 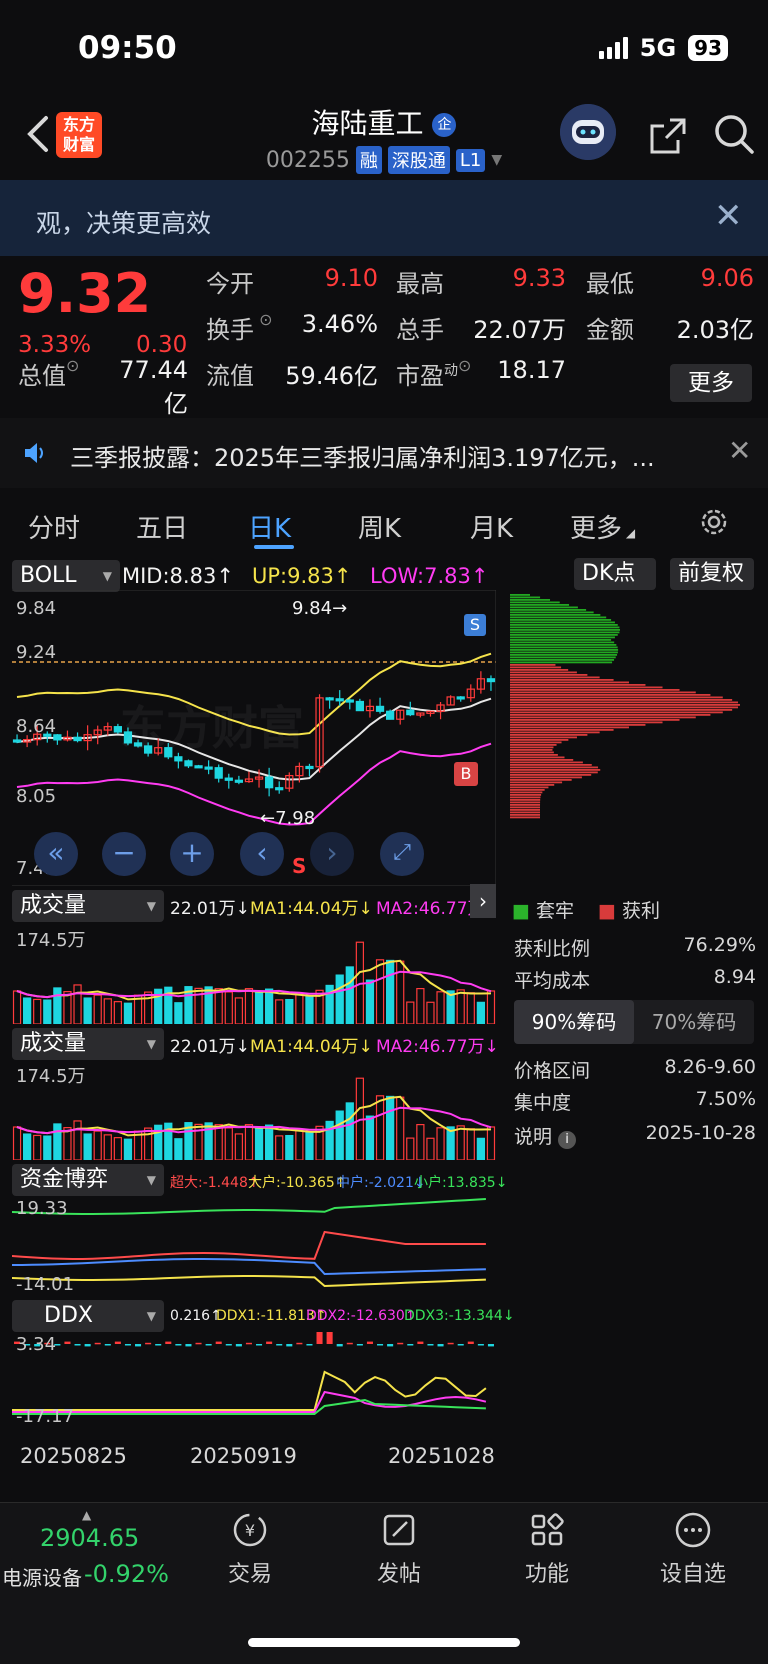 I want to click on fund-big: 大户:-10.365↑, so click(x=297, y=1183).